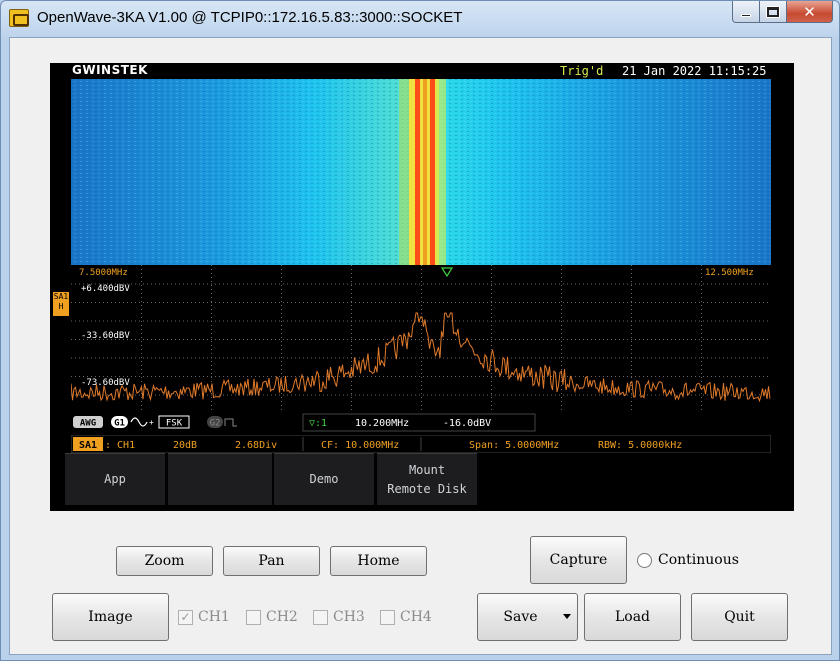  Describe the element at coordinates (164, 561) in the screenshot. I see `zoom-button: Zoom` at that location.